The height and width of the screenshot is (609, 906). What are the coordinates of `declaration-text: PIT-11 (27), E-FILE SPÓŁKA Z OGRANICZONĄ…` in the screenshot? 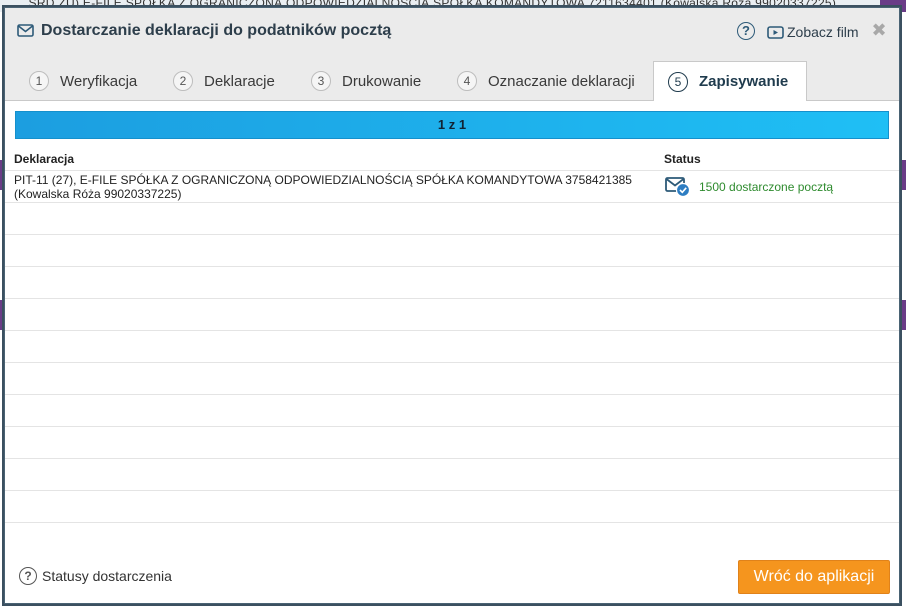 It's located at (323, 180).